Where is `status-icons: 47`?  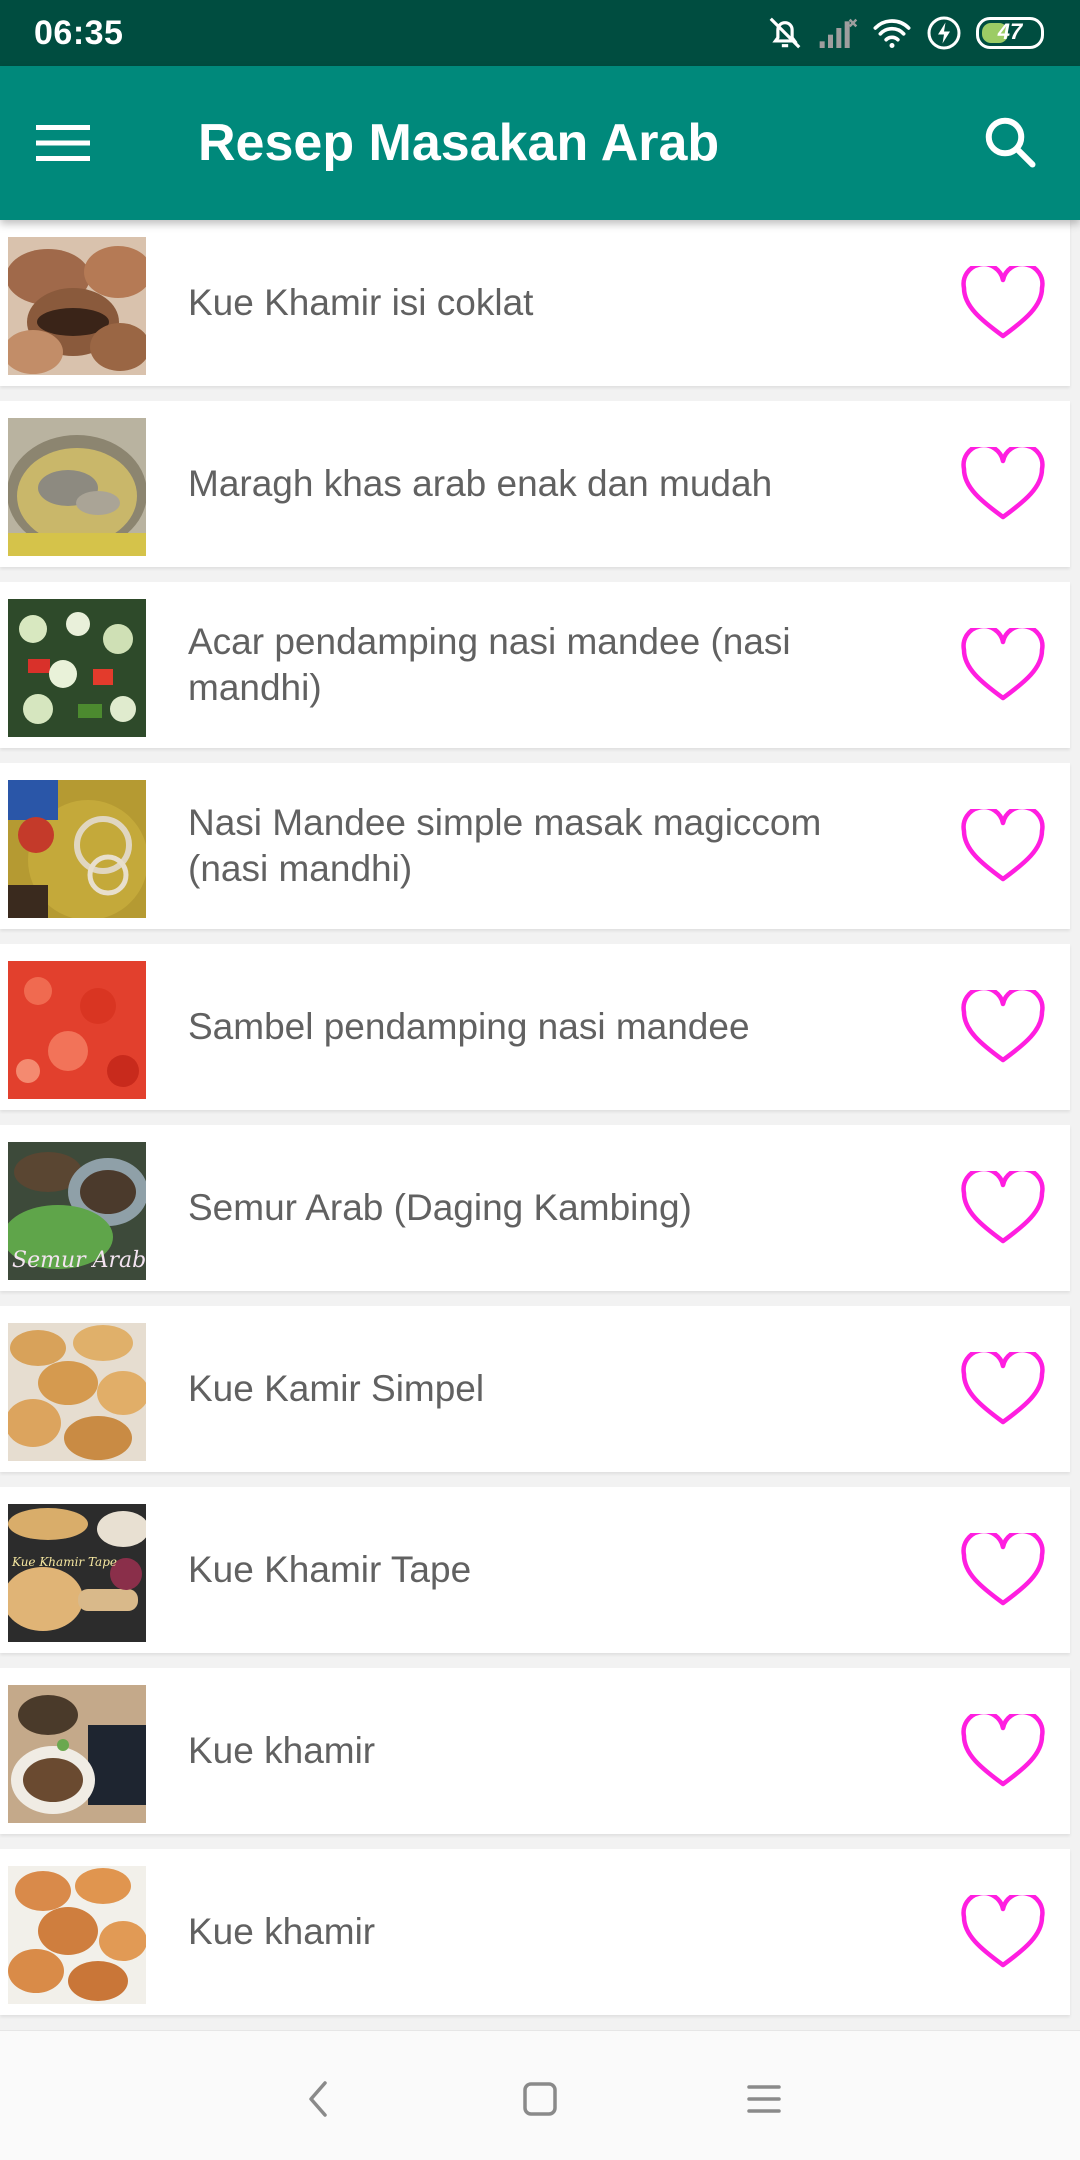 status-icons: 47 is located at coordinates (905, 33).